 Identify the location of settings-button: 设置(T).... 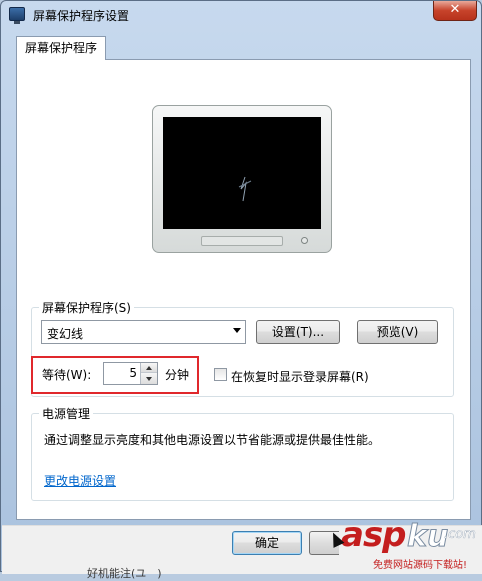
(298, 332).